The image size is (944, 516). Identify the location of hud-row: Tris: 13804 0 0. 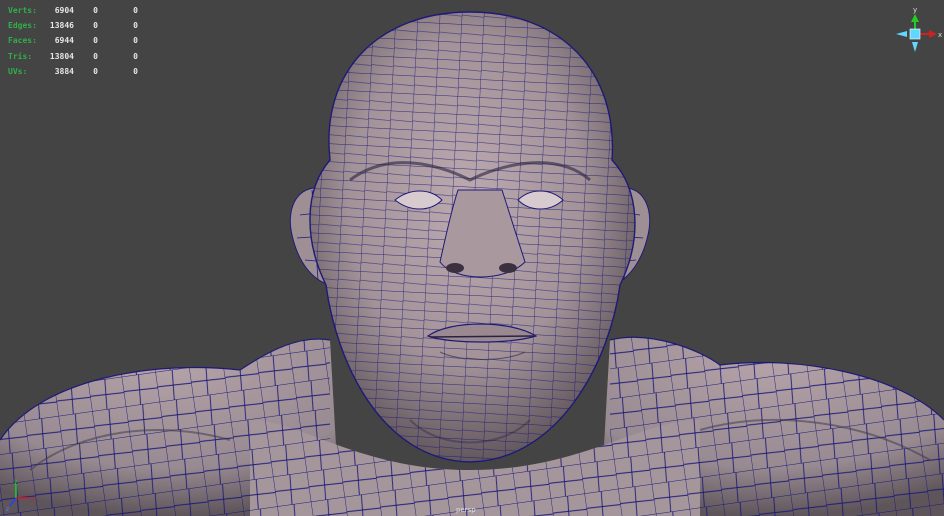
(73, 56).